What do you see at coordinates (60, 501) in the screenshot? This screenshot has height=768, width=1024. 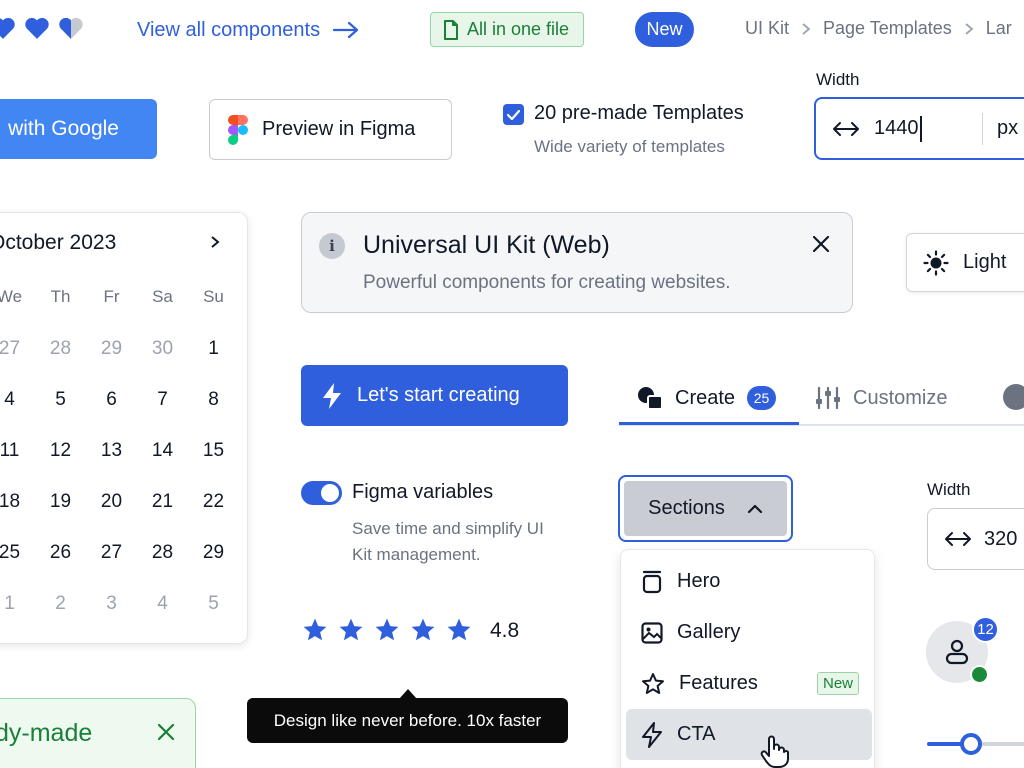 I see `calendar-day: 19` at bounding box center [60, 501].